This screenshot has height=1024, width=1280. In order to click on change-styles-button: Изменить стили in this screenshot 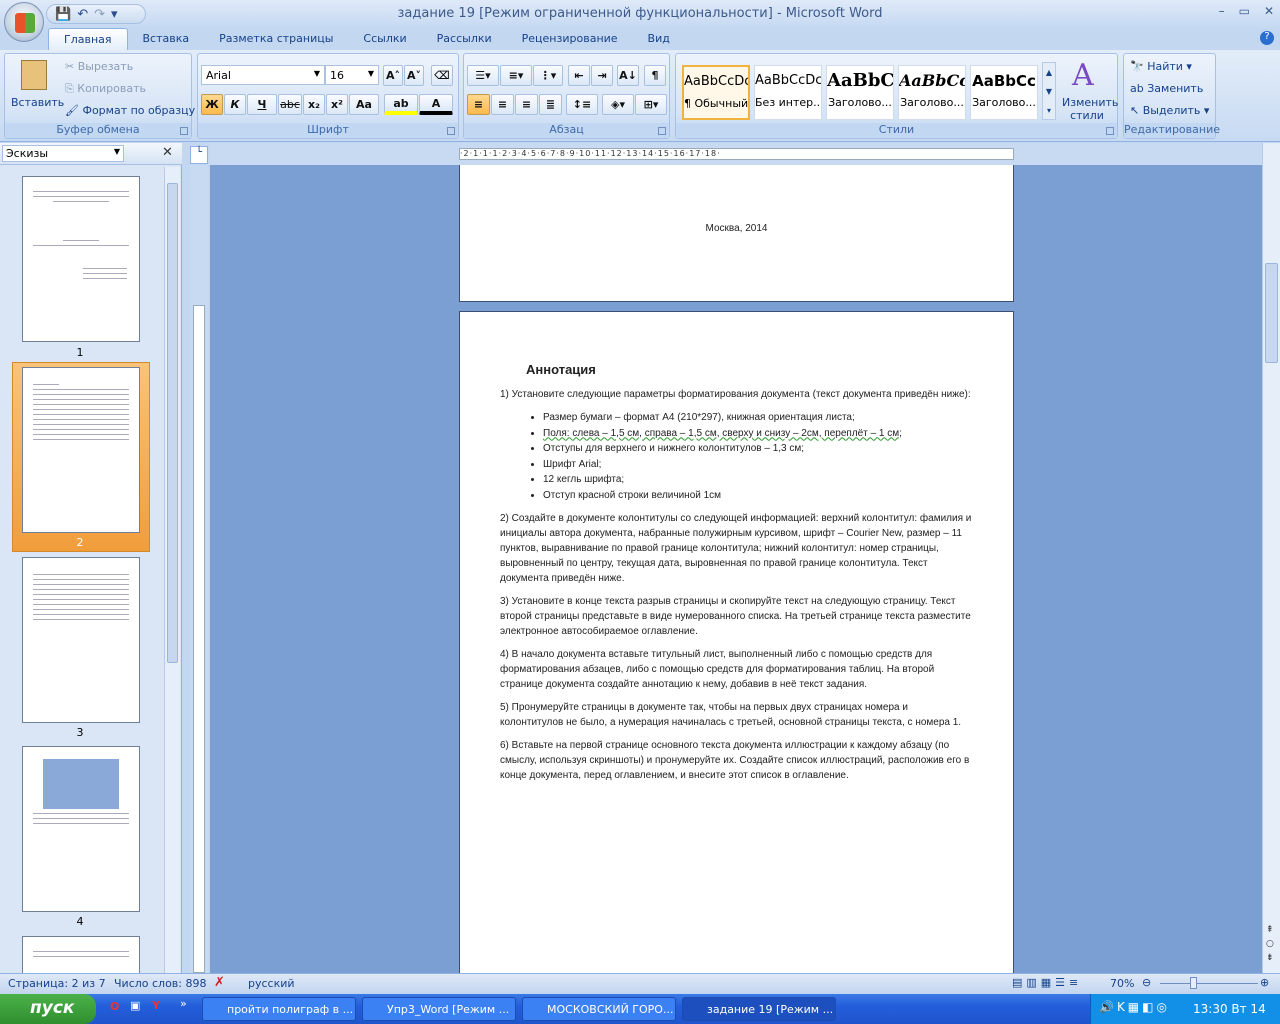, I will do `click(1090, 109)`.